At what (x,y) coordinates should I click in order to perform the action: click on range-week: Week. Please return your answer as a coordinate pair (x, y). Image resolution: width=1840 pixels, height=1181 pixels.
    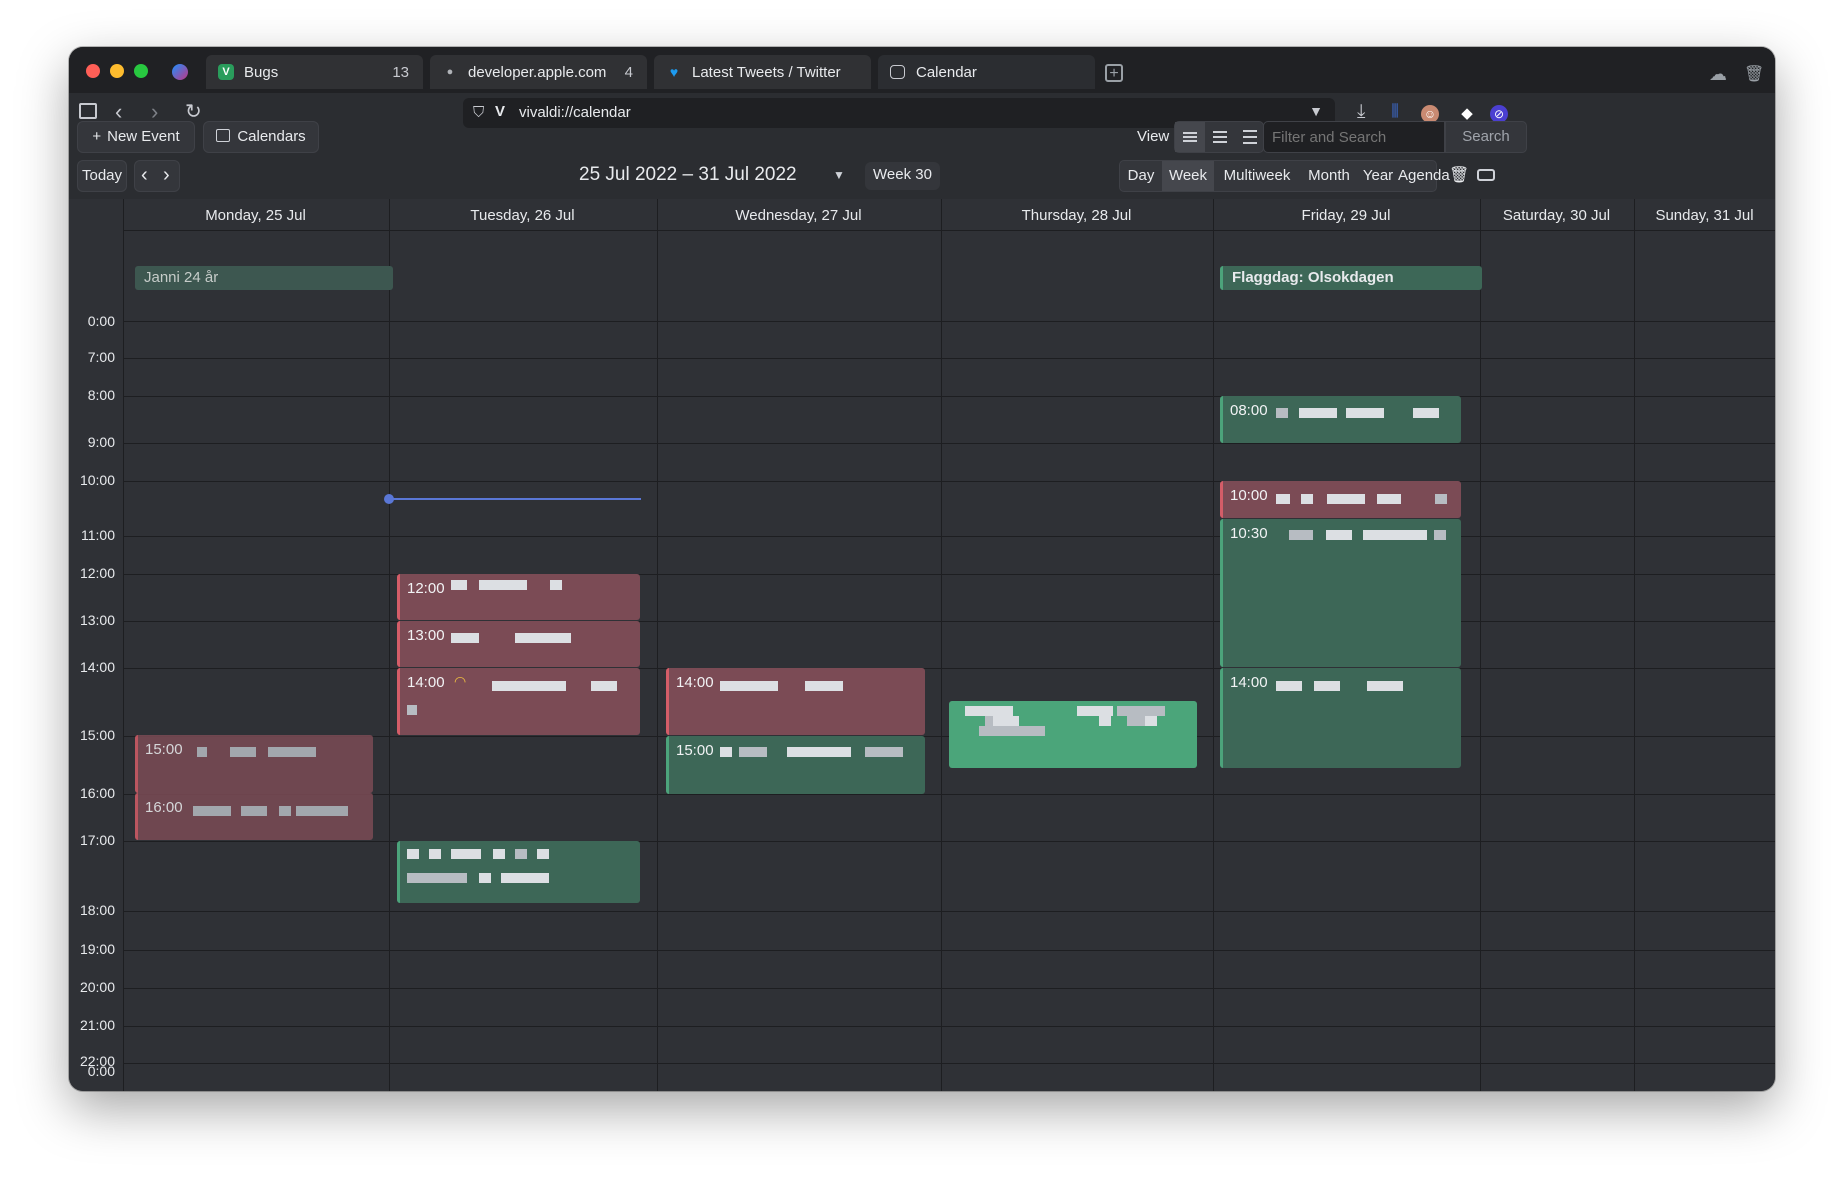
    Looking at the image, I should click on (1188, 176).